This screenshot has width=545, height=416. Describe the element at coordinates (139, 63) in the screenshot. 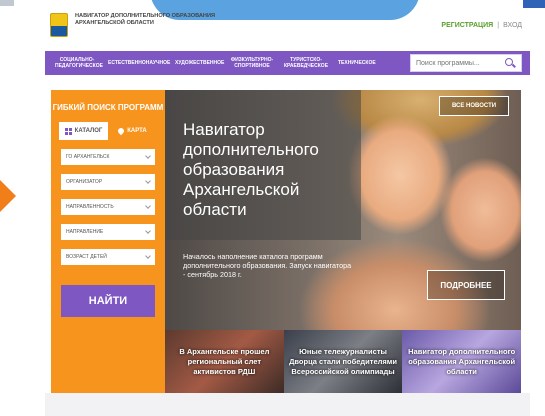

I see `nav-item-science: ЕСТЕСТВЕННОНАУЧНОЕ` at that location.